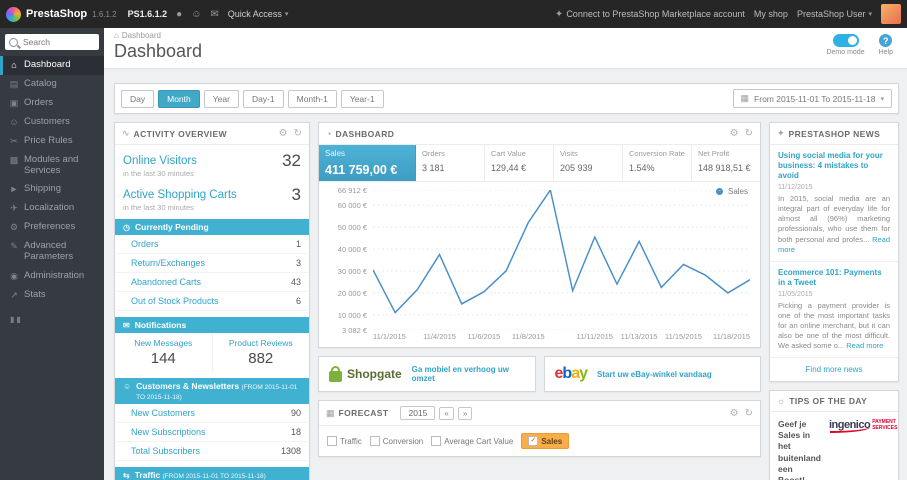  I want to click on demo-mode-toggle, so click(845, 40).